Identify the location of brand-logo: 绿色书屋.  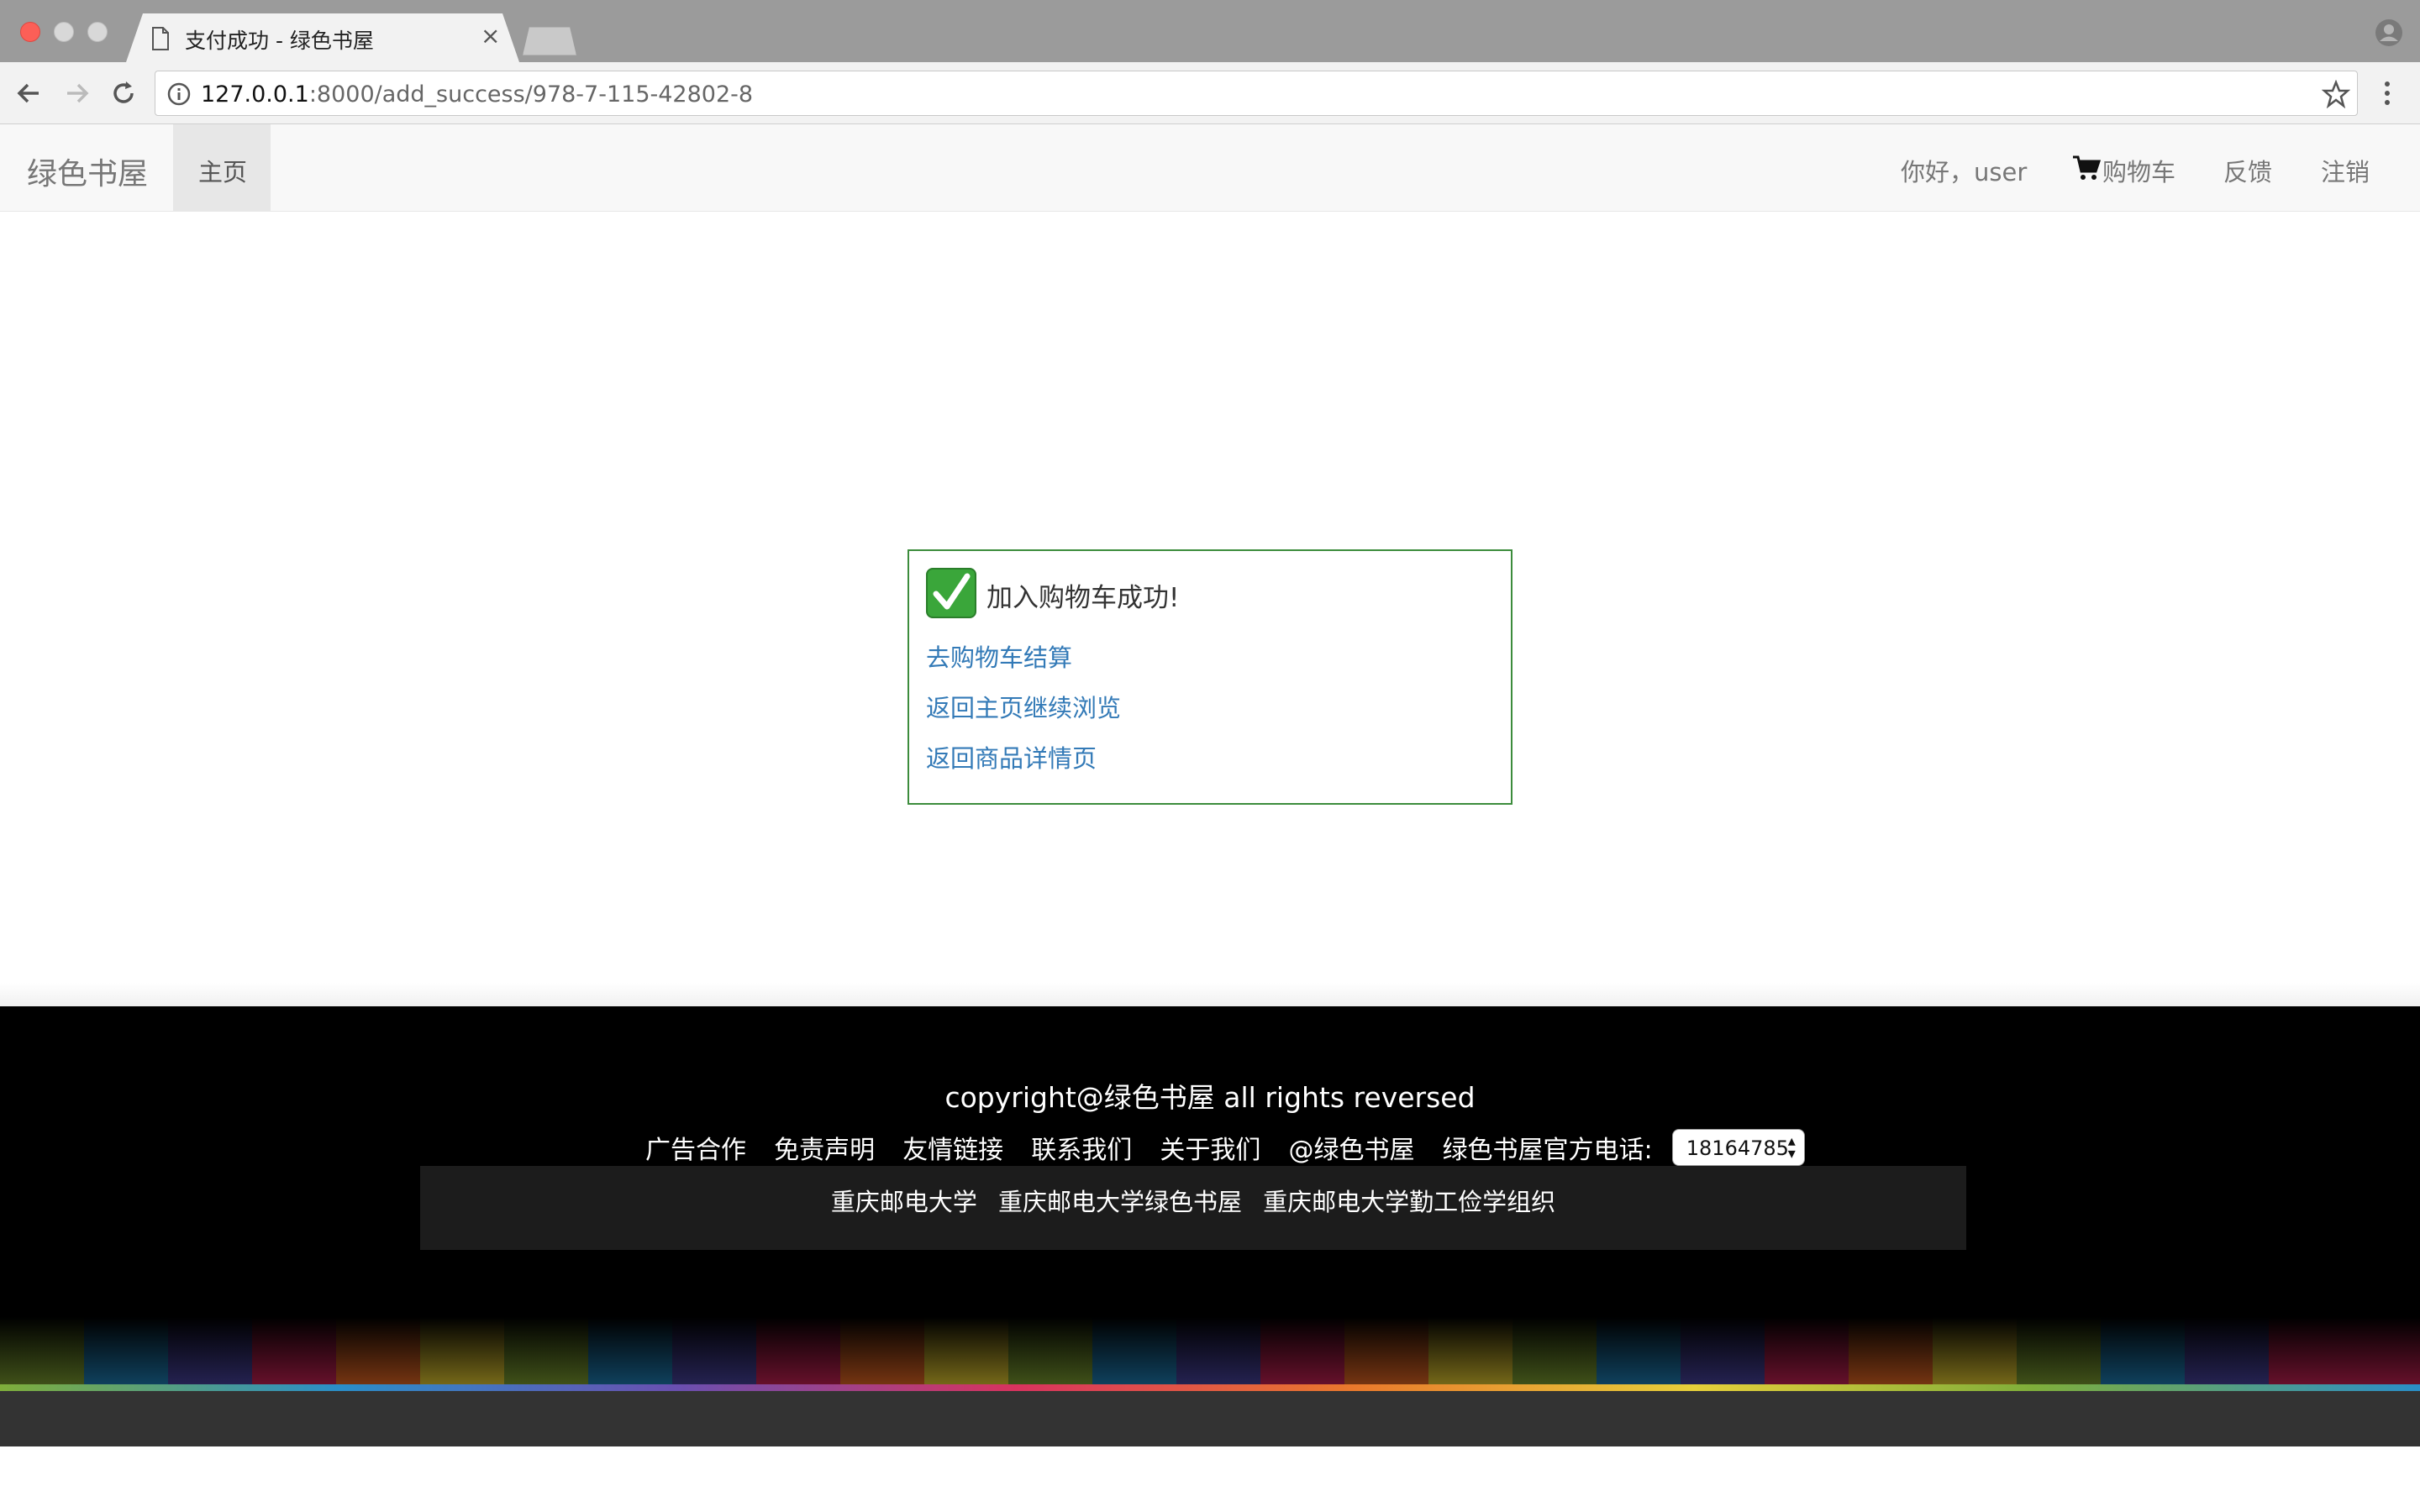
(87, 171).